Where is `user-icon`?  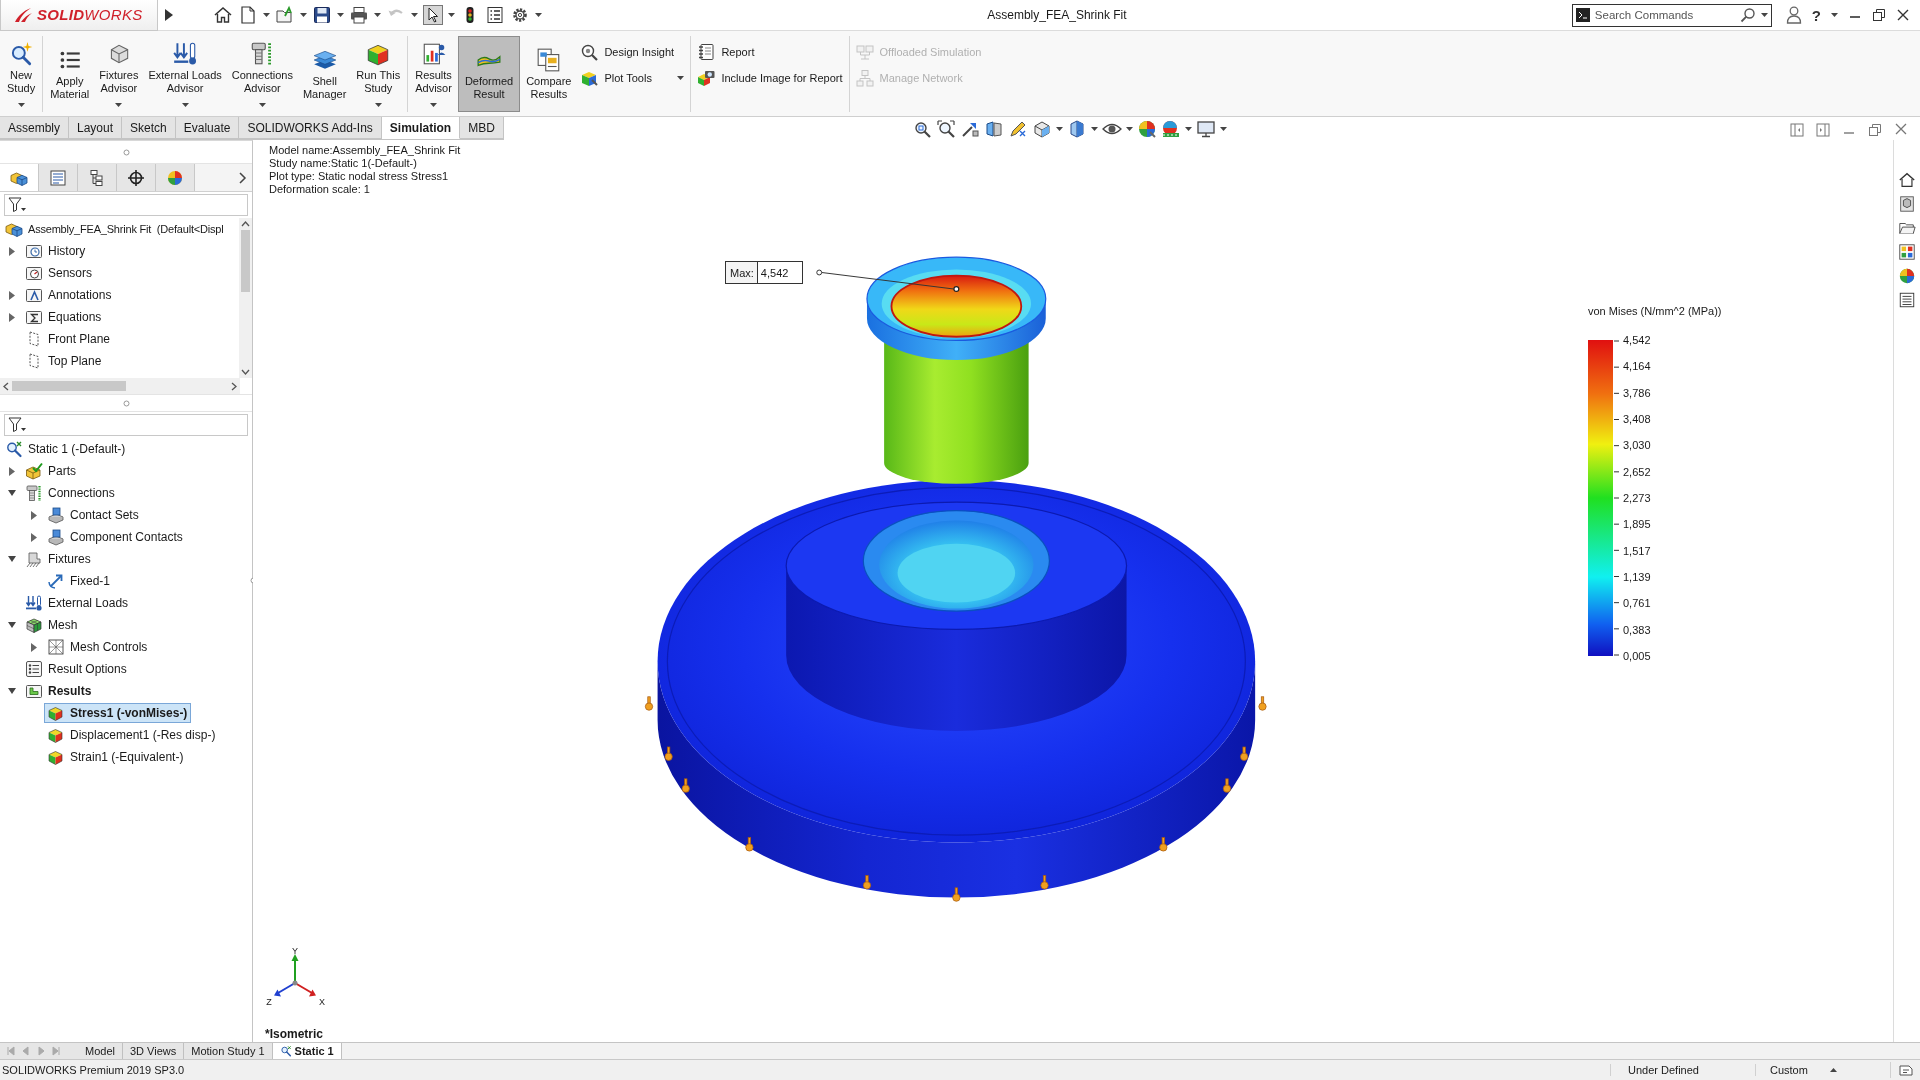
user-icon is located at coordinates (1793, 15).